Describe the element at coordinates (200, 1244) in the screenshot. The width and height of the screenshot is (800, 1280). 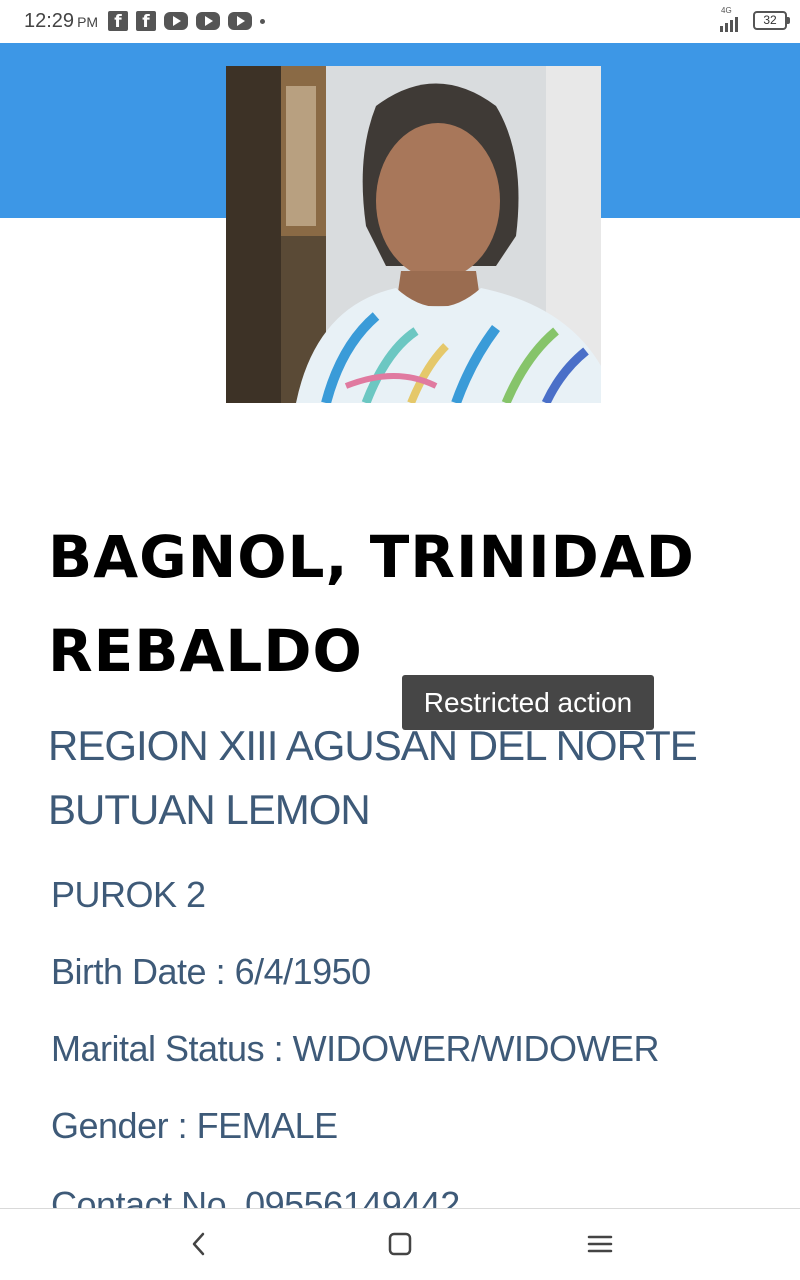
I see `back-icon` at that location.